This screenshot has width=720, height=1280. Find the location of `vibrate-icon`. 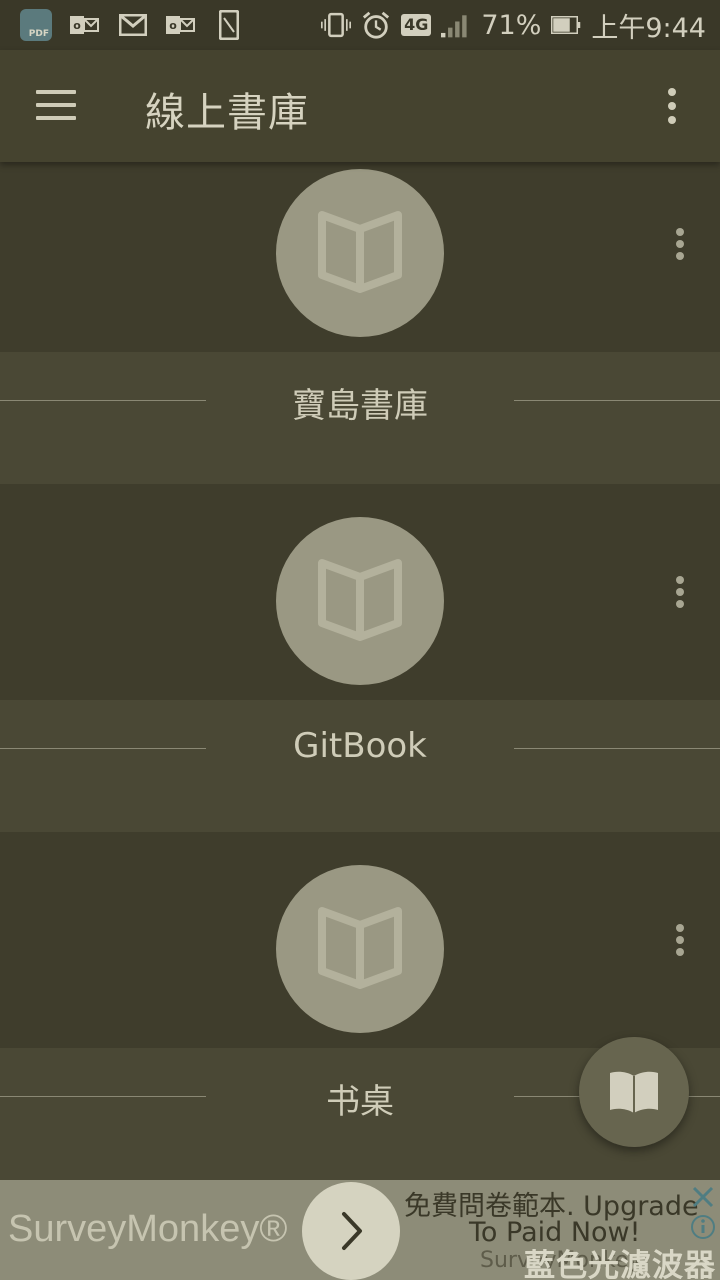

vibrate-icon is located at coordinates (336, 25).